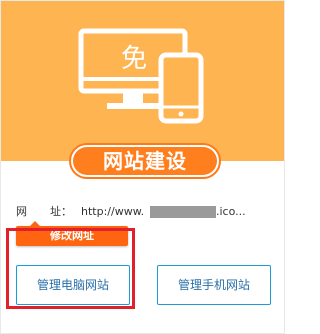 The width and height of the screenshot is (320, 334). What do you see at coordinates (61, 211) in the screenshot?
I see `url-label-part2: 址：` at bounding box center [61, 211].